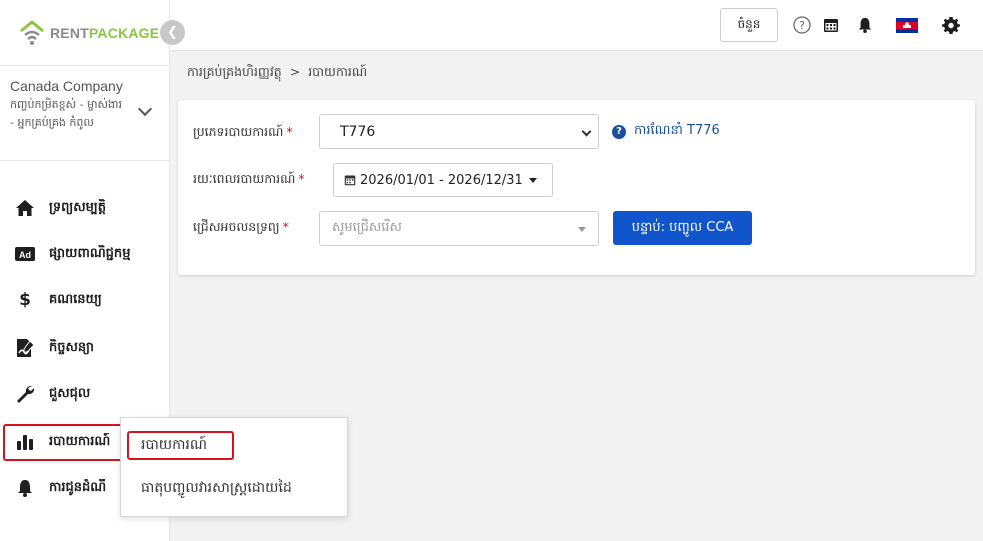 This screenshot has width=983, height=541. Describe the element at coordinates (234, 467) in the screenshot. I see `reports-submenu: របាយការណ៍ ធាតុបញ្ចូលវារសាស្រ្តដោយដៃ` at that location.